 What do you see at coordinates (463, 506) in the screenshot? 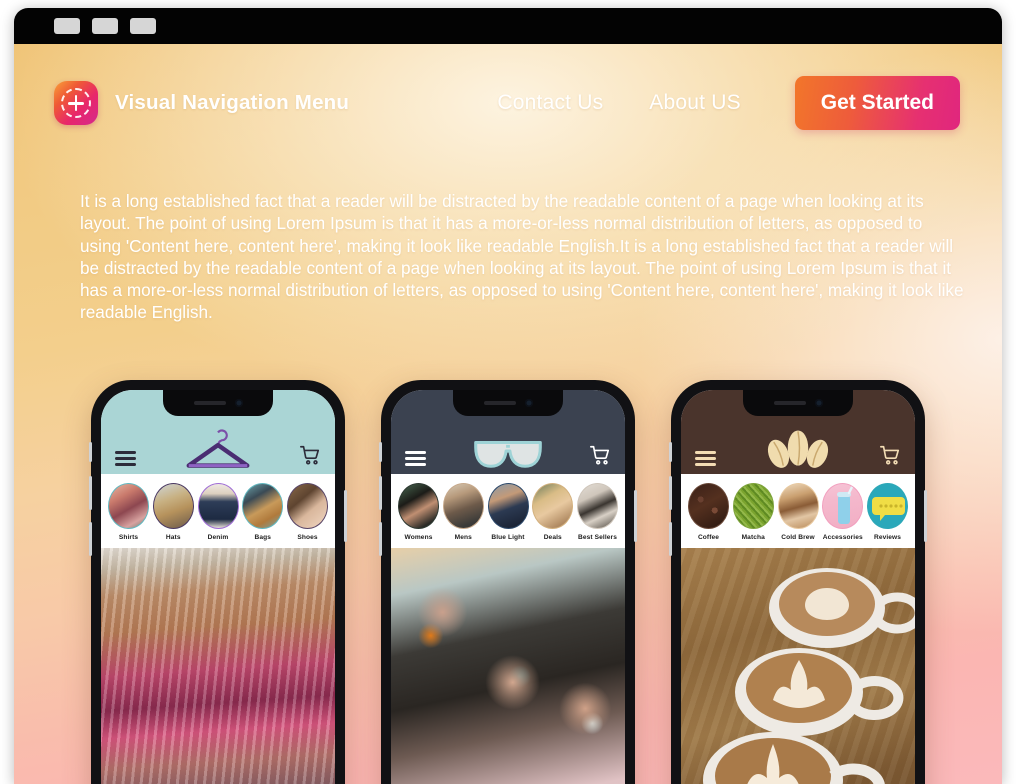
I see `category-thumb-mens` at bounding box center [463, 506].